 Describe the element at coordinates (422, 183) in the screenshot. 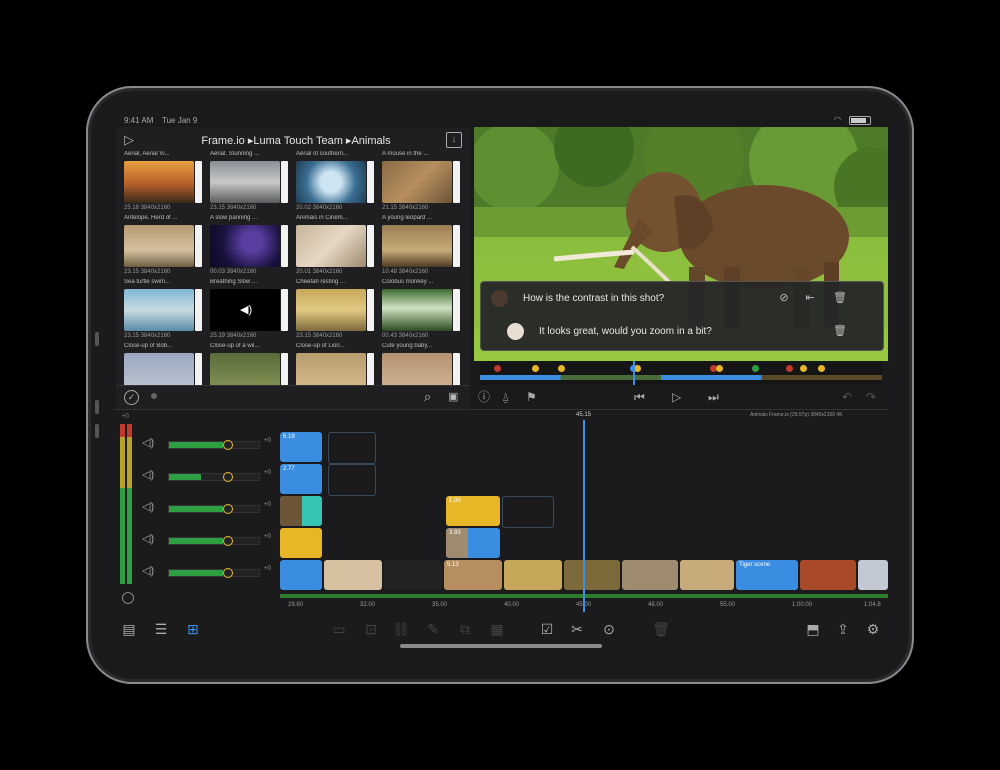

I see `clip-tile: A mouse in the ... 21.15 3840x2160` at that location.